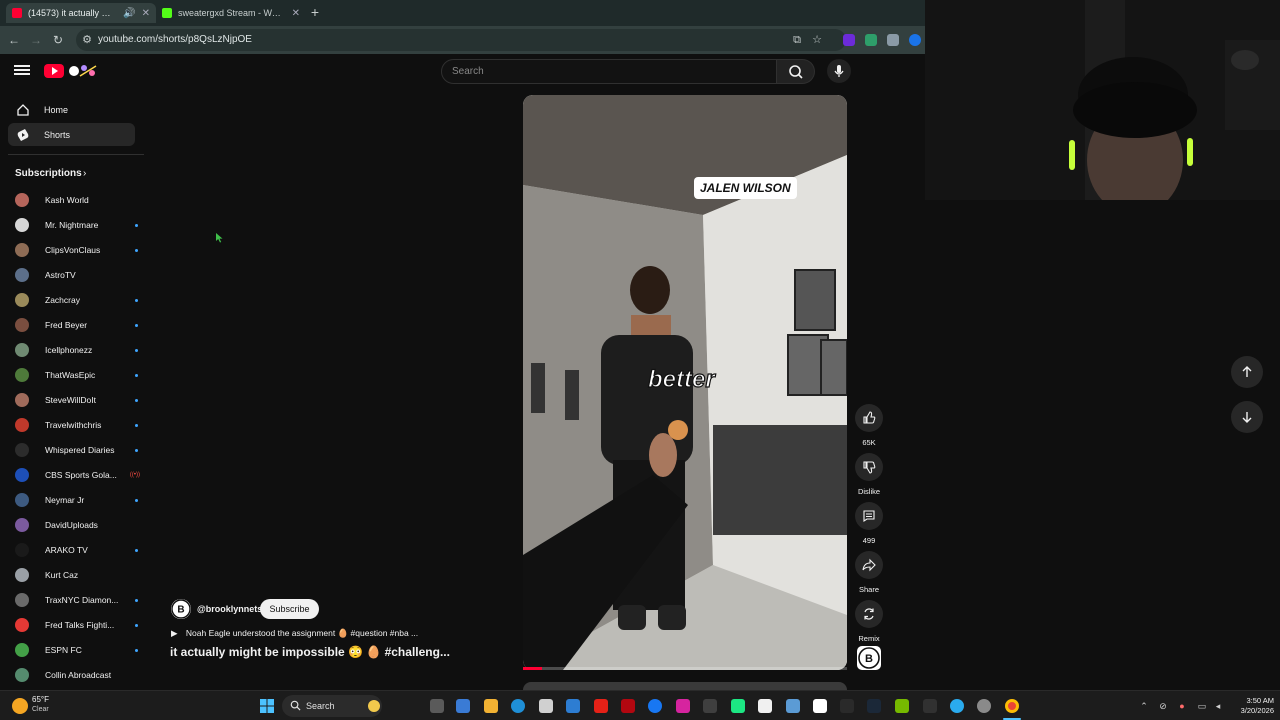 Image resolution: width=1280 pixels, height=720 pixels. What do you see at coordinates (129, 13) in the screenshot?
I see `mute-tab-icon: 🔊` at bounding box center [129, 13].